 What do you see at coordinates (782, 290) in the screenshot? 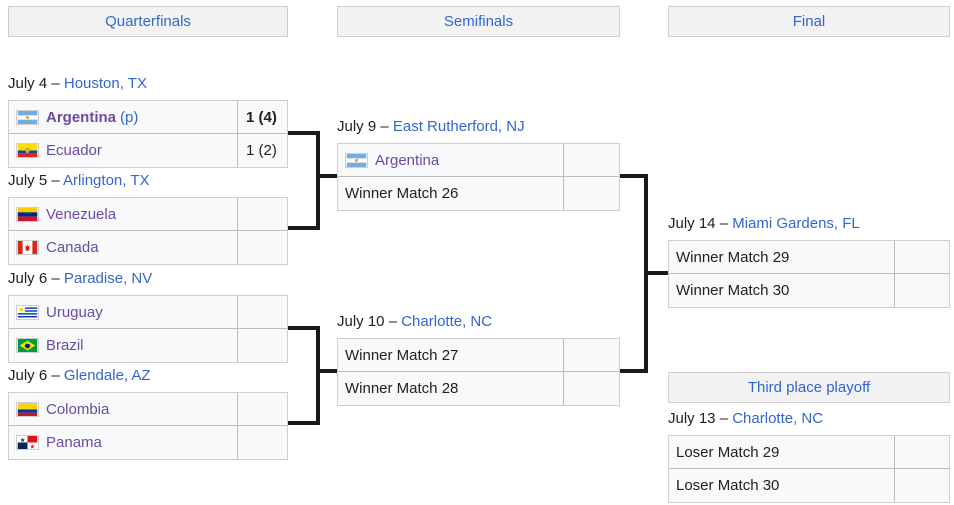
I see `team-cell: Winner Match 30` at bounding box center [782, 290].